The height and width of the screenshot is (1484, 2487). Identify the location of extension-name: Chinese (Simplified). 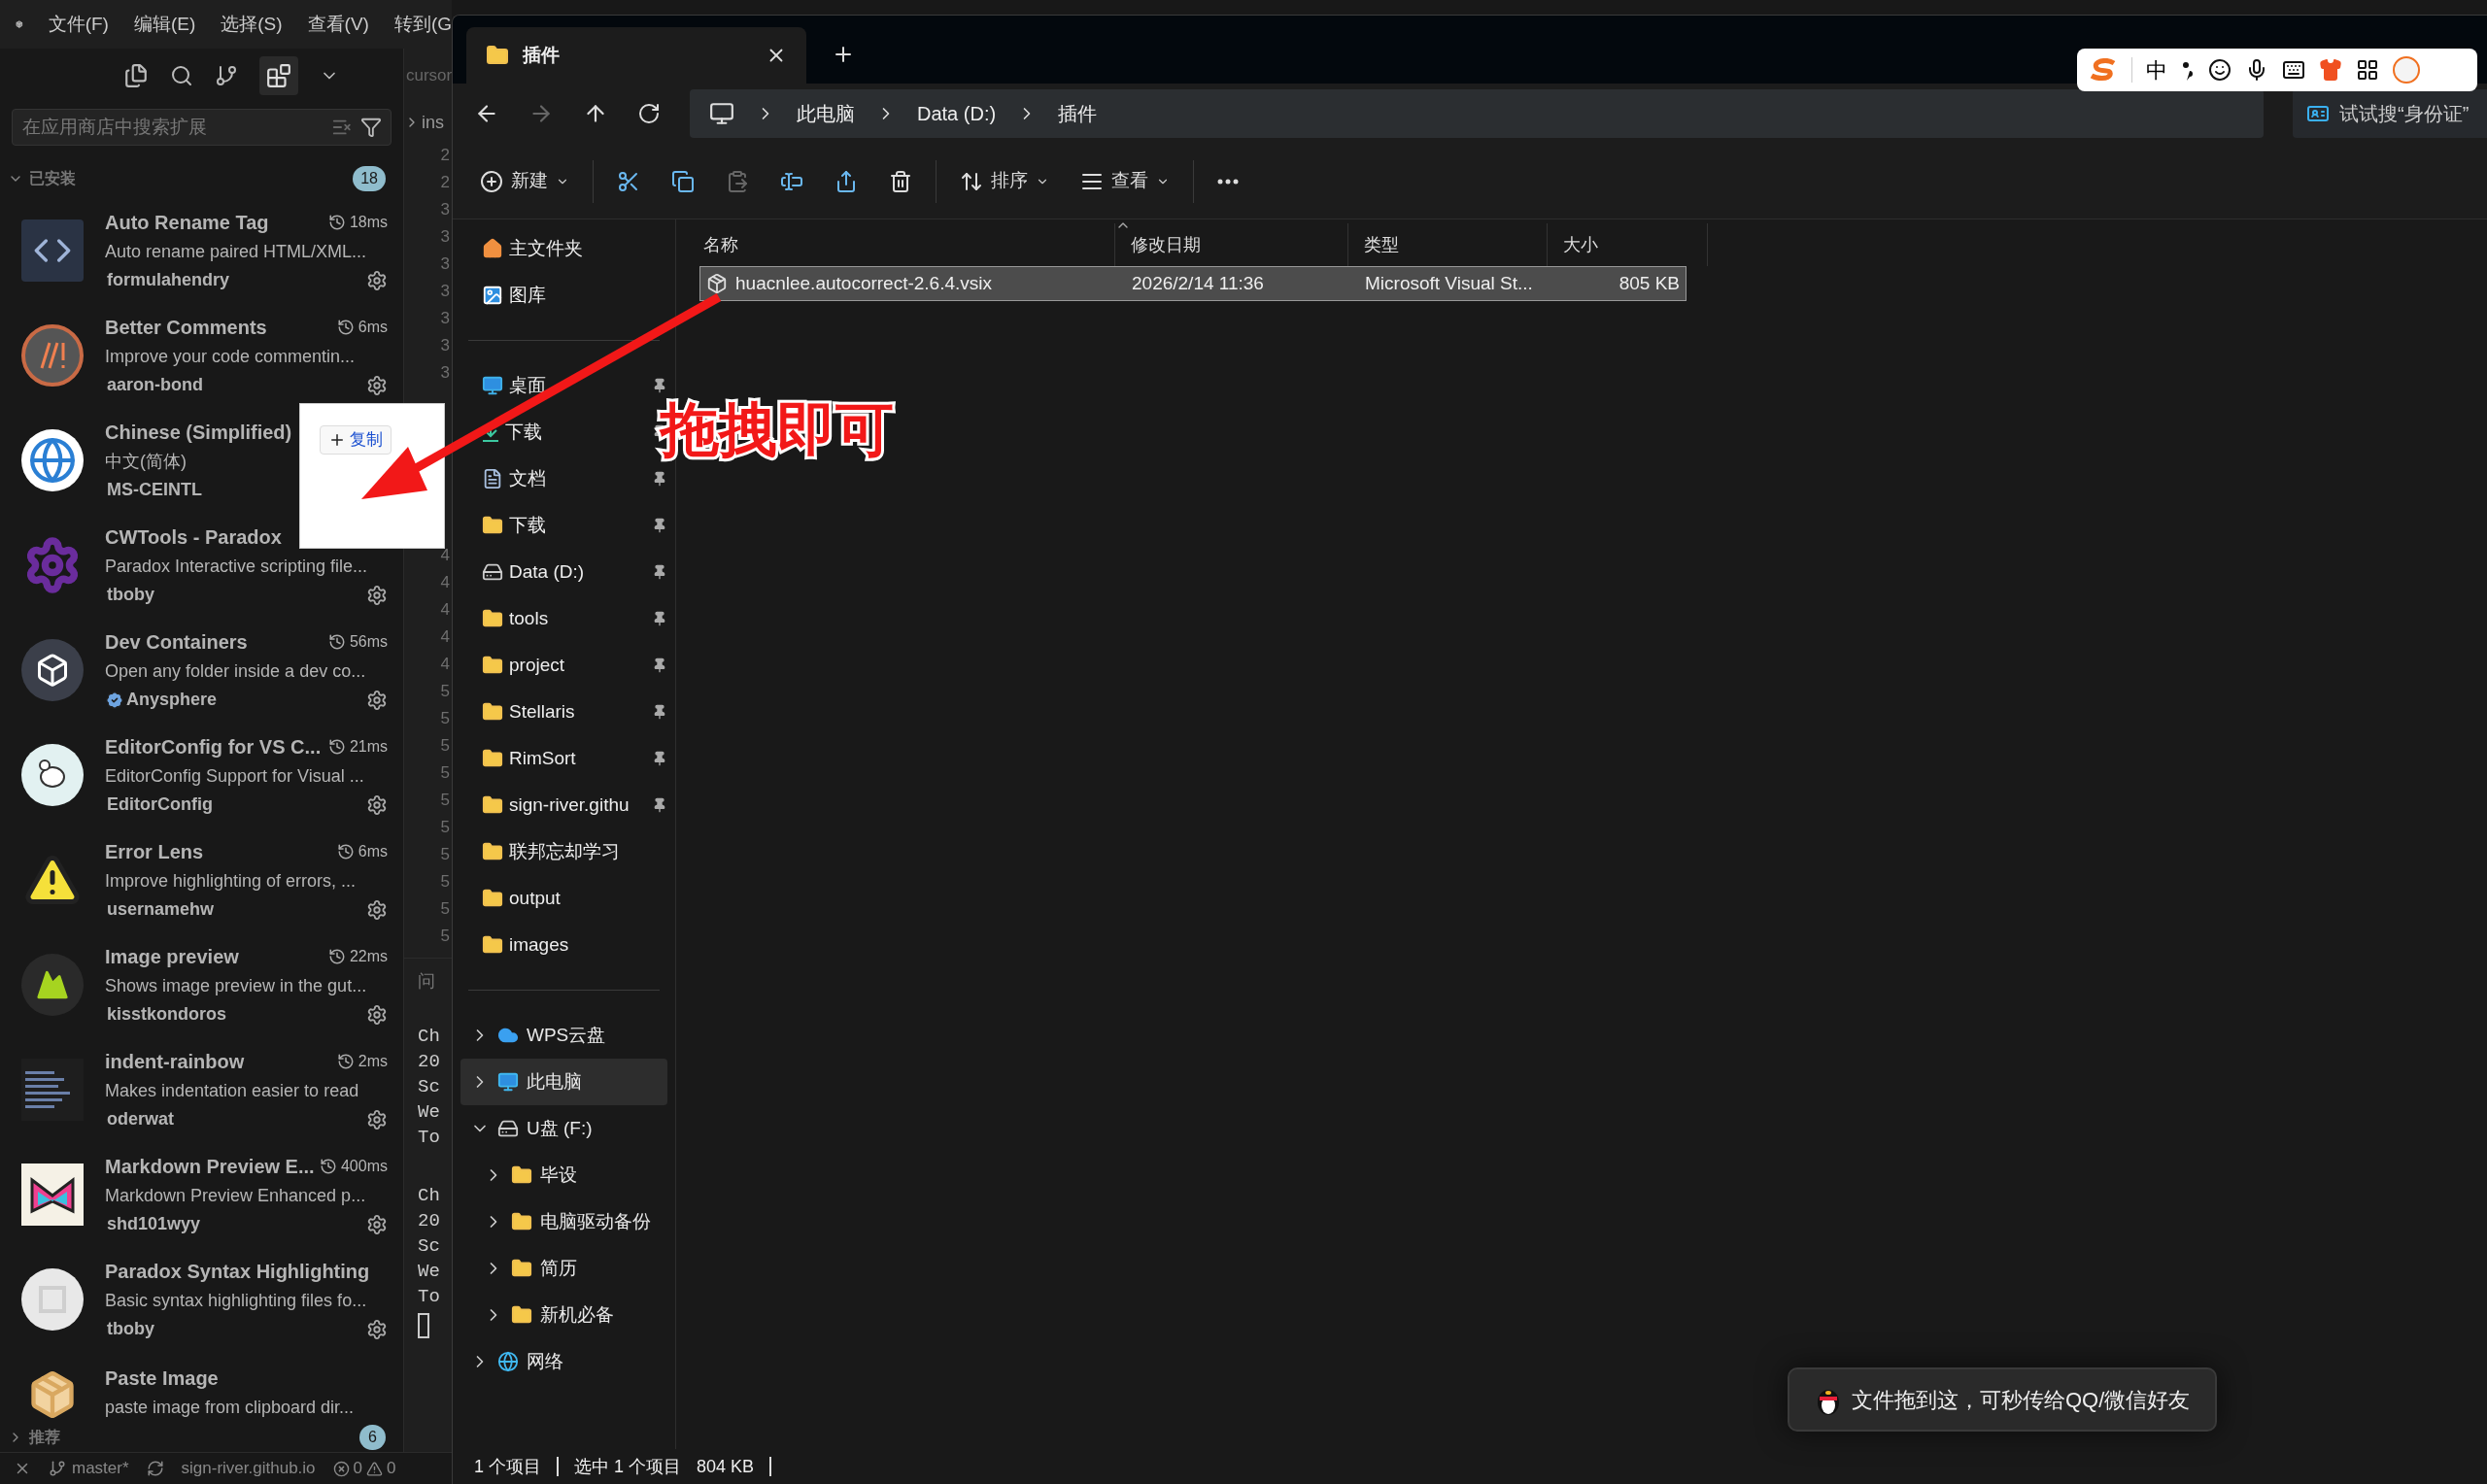
(198, 432).